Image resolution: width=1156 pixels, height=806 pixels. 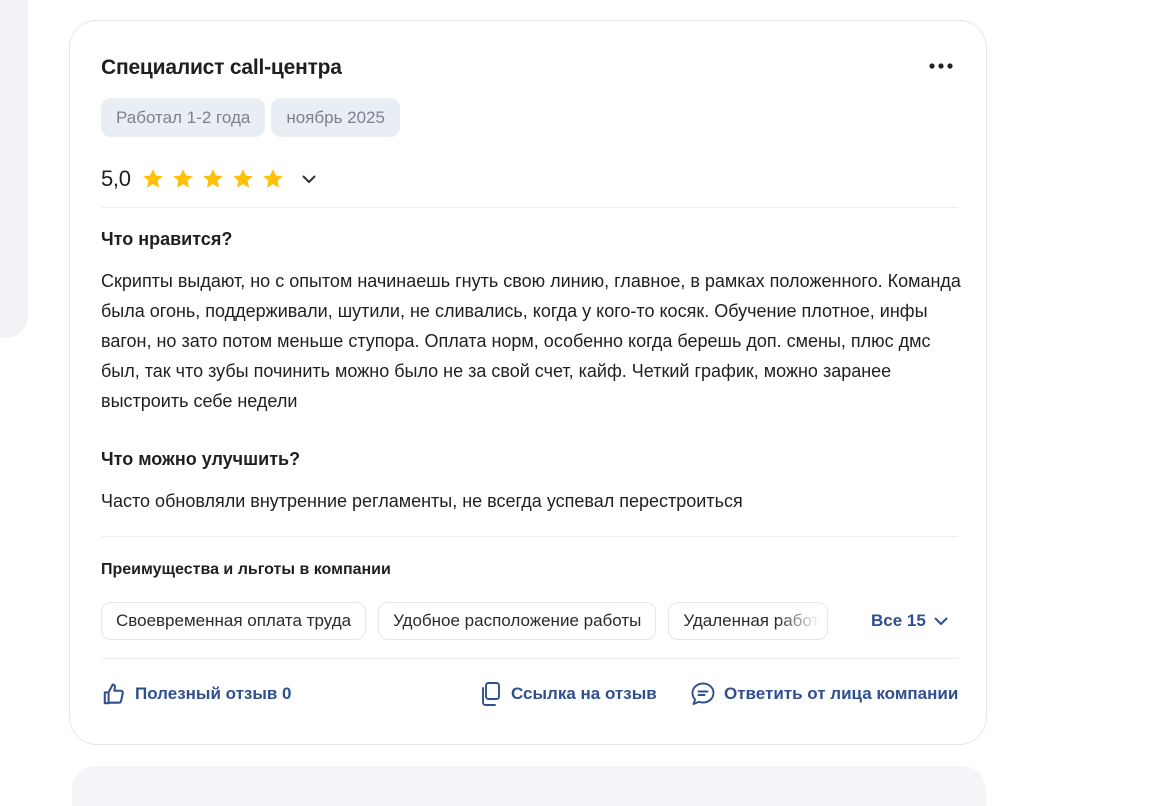 What do you see at coordinates (246, 569) in the screenshot?
I see `benefits-heading: Преимущества и льготы в компании` at bounding box center [246, 569].